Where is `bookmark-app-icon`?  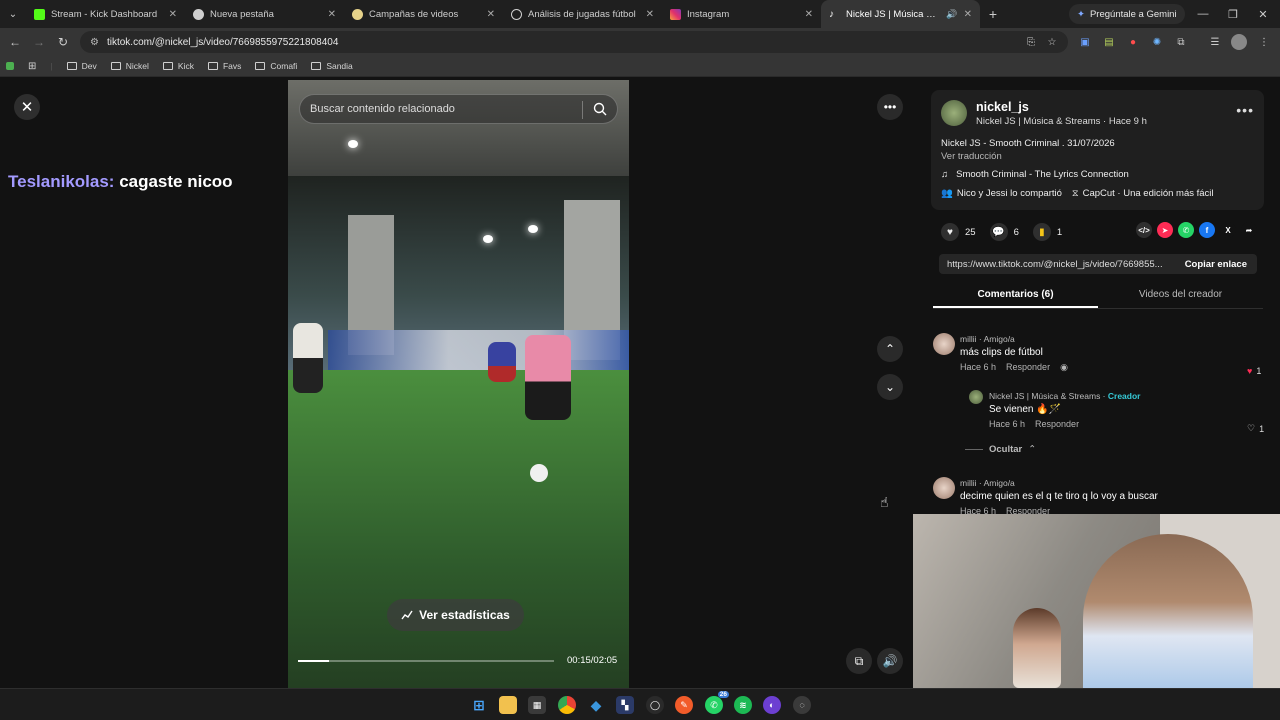 bookmark-app-icon is located at coordinates (10, 66).